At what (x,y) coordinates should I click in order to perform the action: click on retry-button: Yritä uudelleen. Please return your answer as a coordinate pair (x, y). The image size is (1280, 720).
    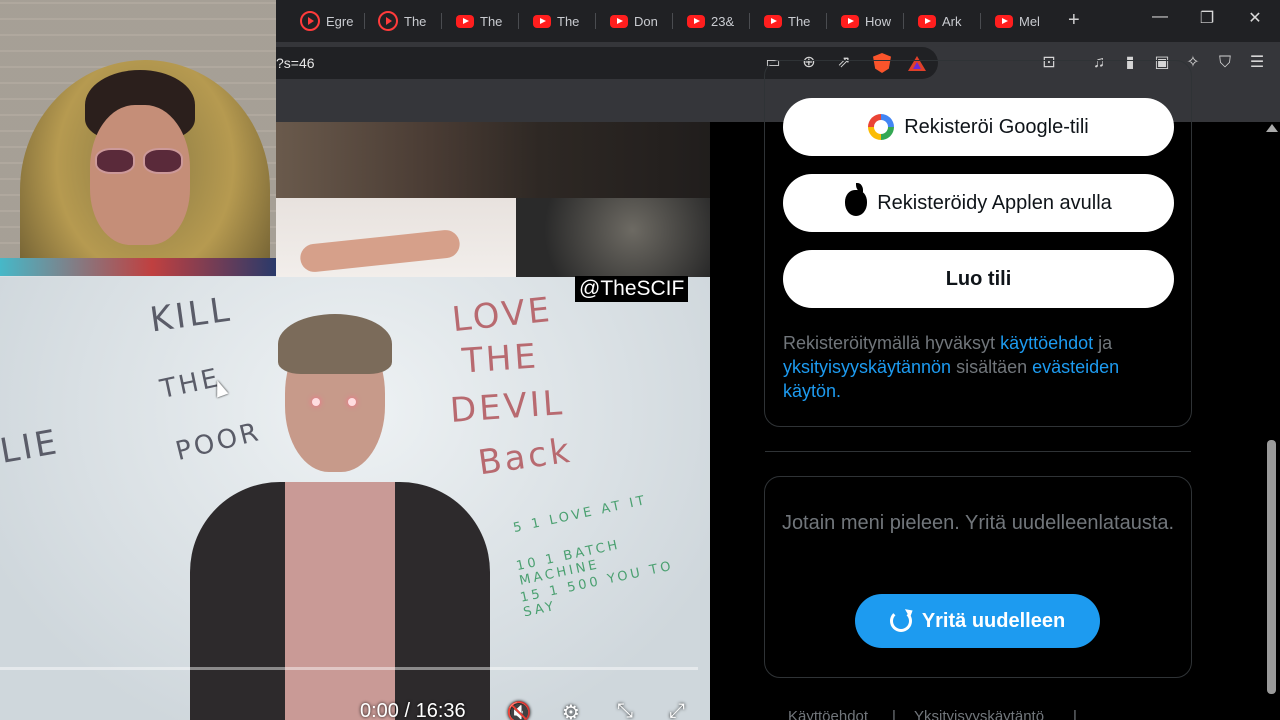
    Looking at the image, I should click on (977, 621).